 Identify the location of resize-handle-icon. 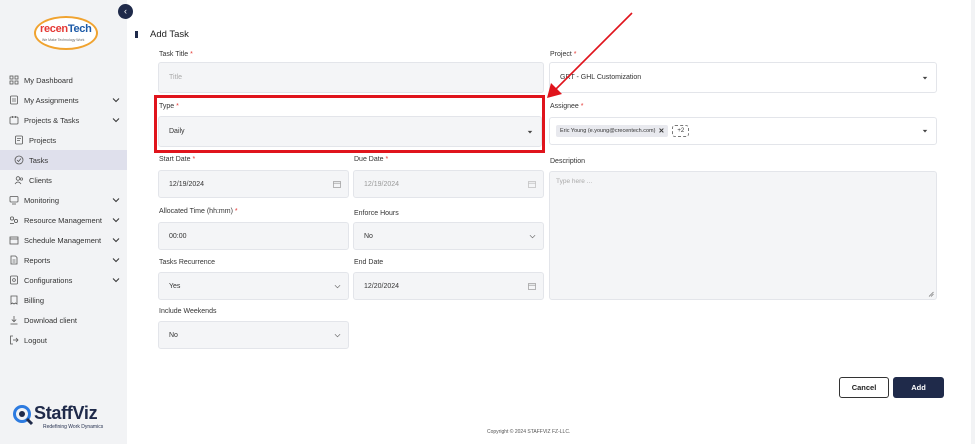
(931, 294).